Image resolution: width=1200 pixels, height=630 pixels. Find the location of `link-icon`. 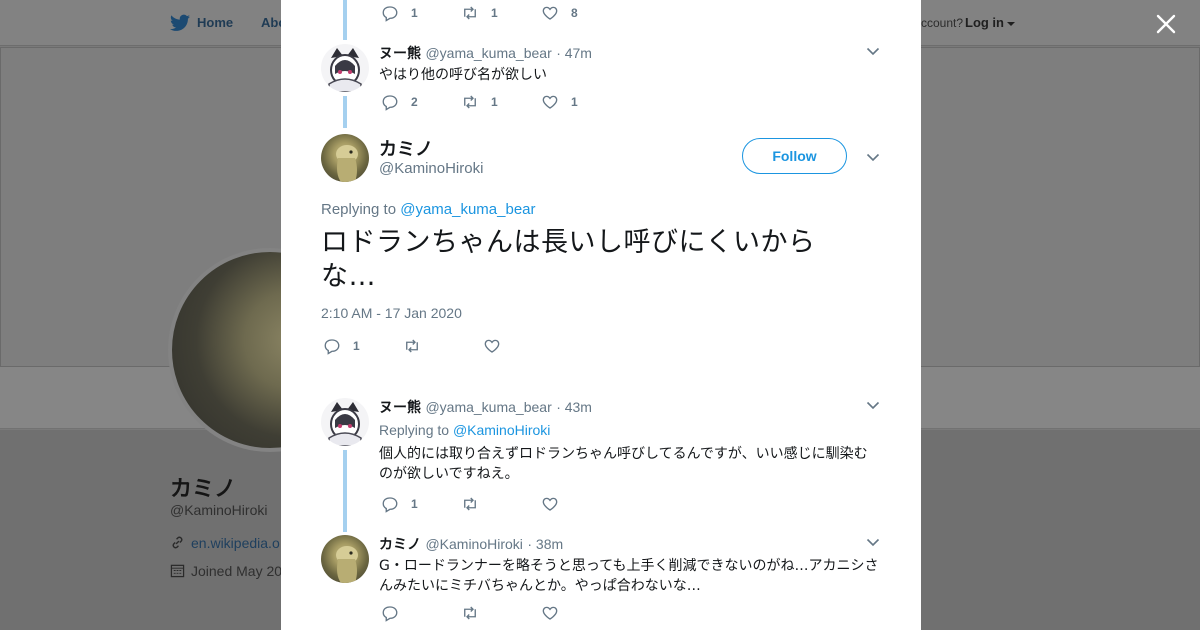

link-icon is located at coordinates (177, 542).